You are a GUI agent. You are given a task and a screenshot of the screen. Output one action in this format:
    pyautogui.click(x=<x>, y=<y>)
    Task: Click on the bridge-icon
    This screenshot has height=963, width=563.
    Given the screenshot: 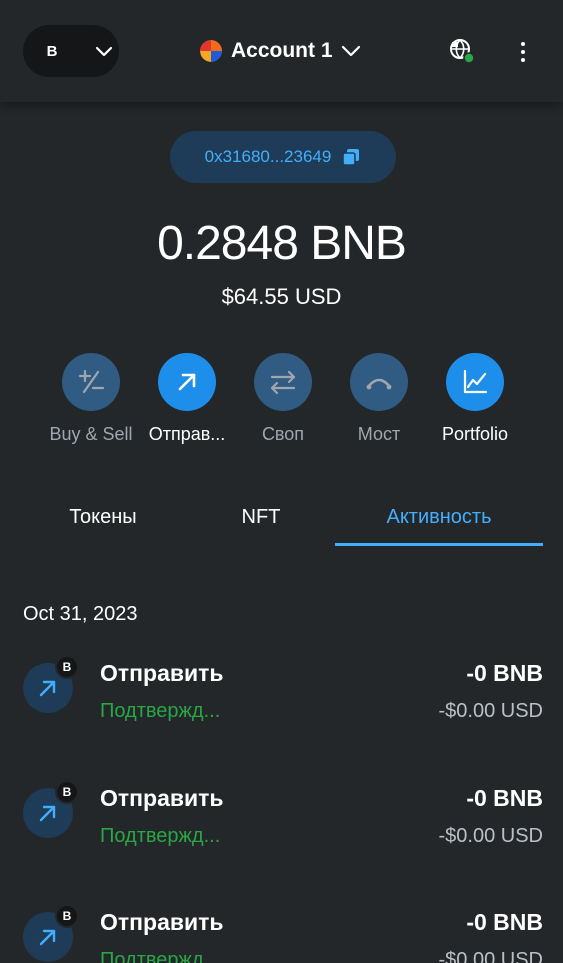 What is the action you would take?
    pyautogui.click(x=379, y=384)
    